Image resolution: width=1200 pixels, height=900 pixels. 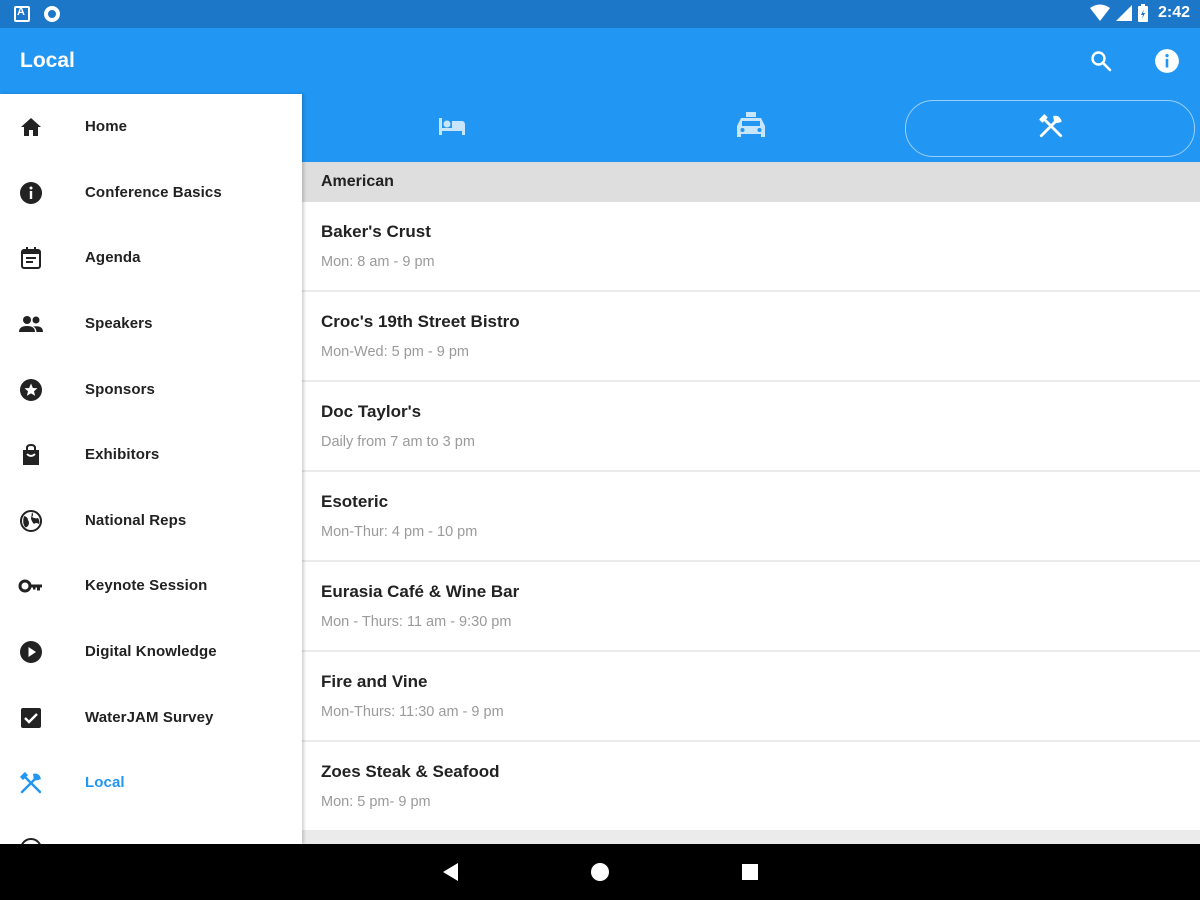 I want to click on restaurant-hours: Mon: 8 am - 9 pm, so click(x=378, y=262).